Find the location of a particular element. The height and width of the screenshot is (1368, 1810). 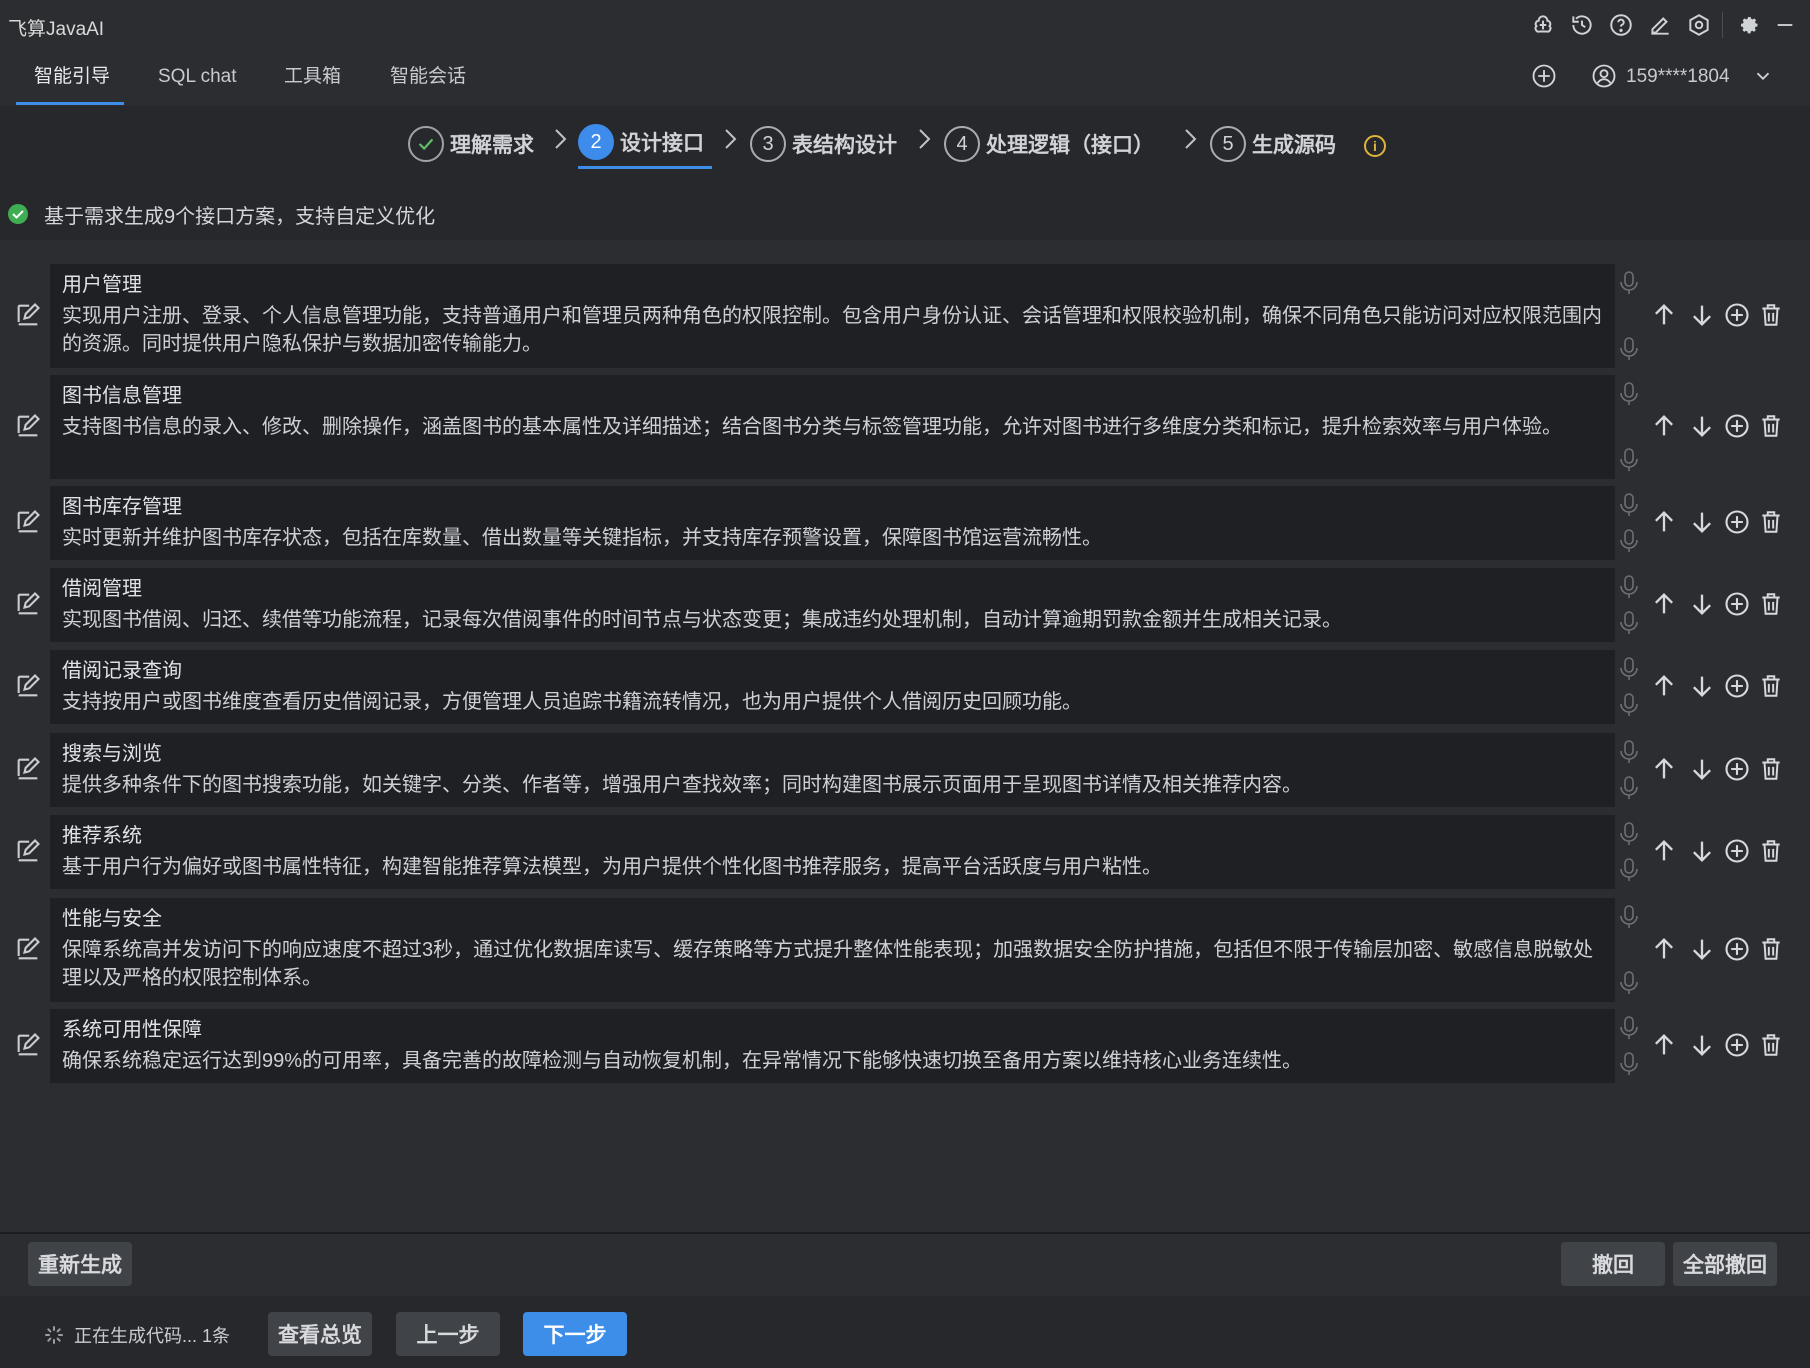

tab-toolbox: 工具箱 is located at coordinates (312, 78).